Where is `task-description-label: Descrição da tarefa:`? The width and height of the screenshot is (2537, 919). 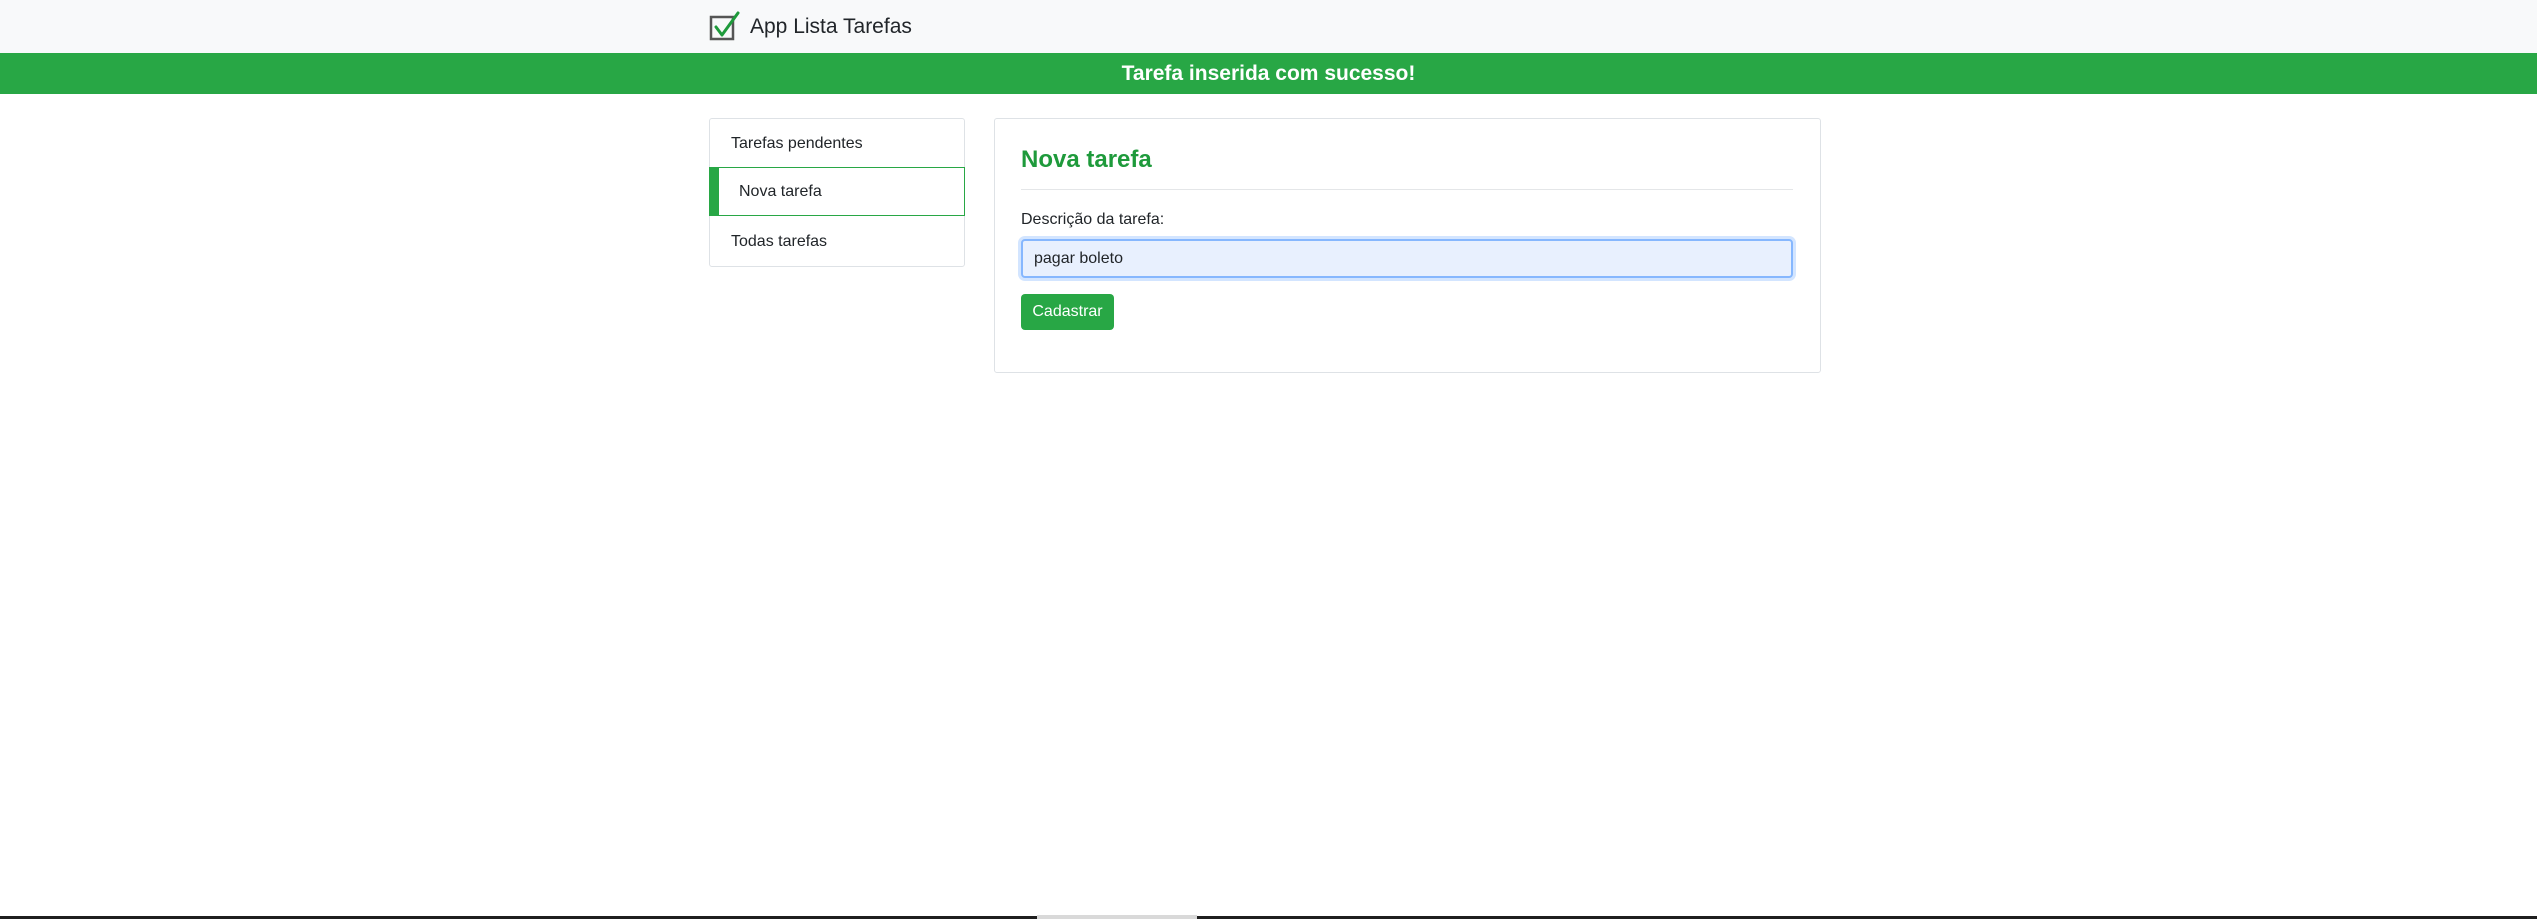
task-description-label: Descrição da tarefa: is located at coordinates (1093, 219).